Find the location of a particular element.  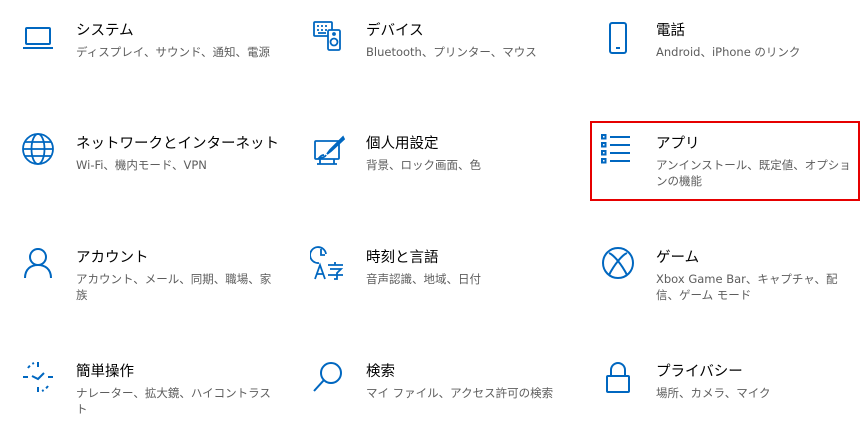

lock-icon is located at coordinates (618, 377).